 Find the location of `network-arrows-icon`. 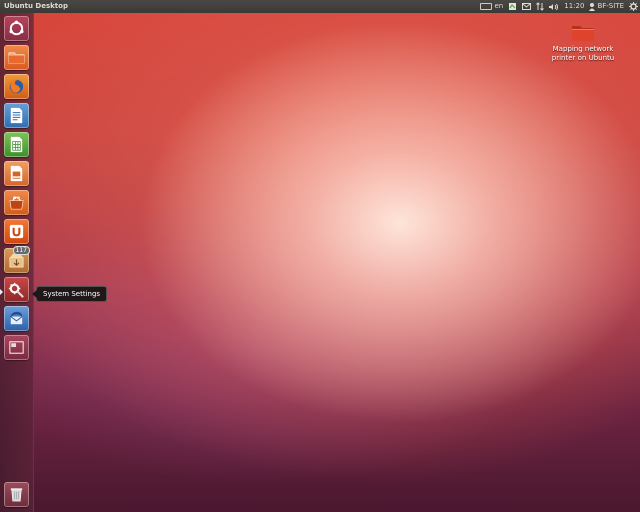

network-arrows-icon is located at coordinates (540, 6).